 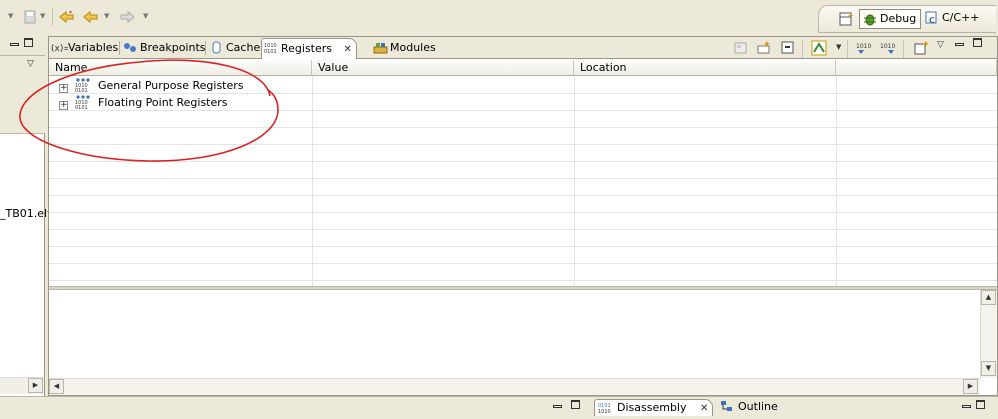 What do you see at coordinates (42, 16) in the screenshot?
I see `save-dropdown-icon: ▼` at bounding box center [42, 16].